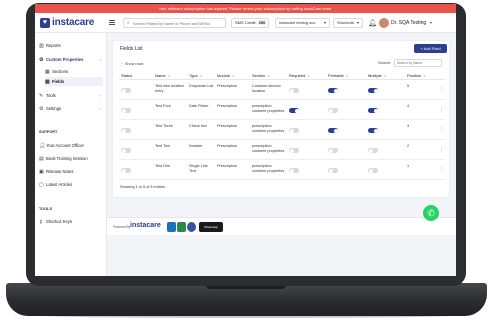  What do you see at coordinates (250, 23) in the screenshot?
I see `sms-credit: SMS Credit: 250` at bounding box center [250, 23].